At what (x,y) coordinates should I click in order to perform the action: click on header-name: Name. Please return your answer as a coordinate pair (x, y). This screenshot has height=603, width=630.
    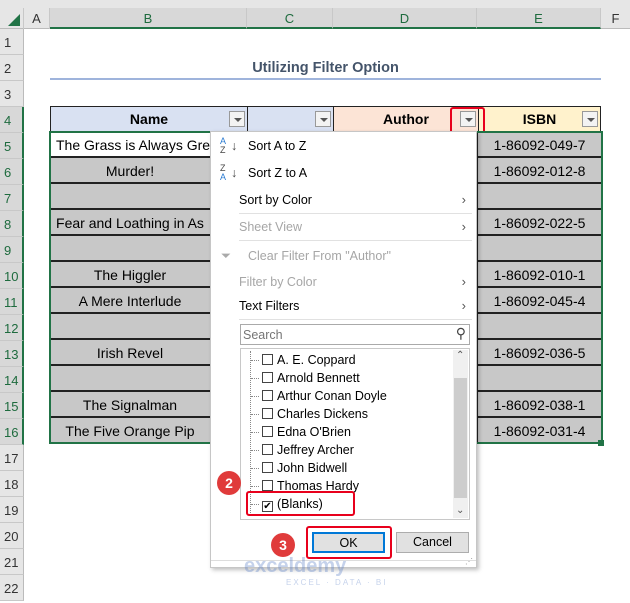
    Looking at the image, I should click on (149, 119).